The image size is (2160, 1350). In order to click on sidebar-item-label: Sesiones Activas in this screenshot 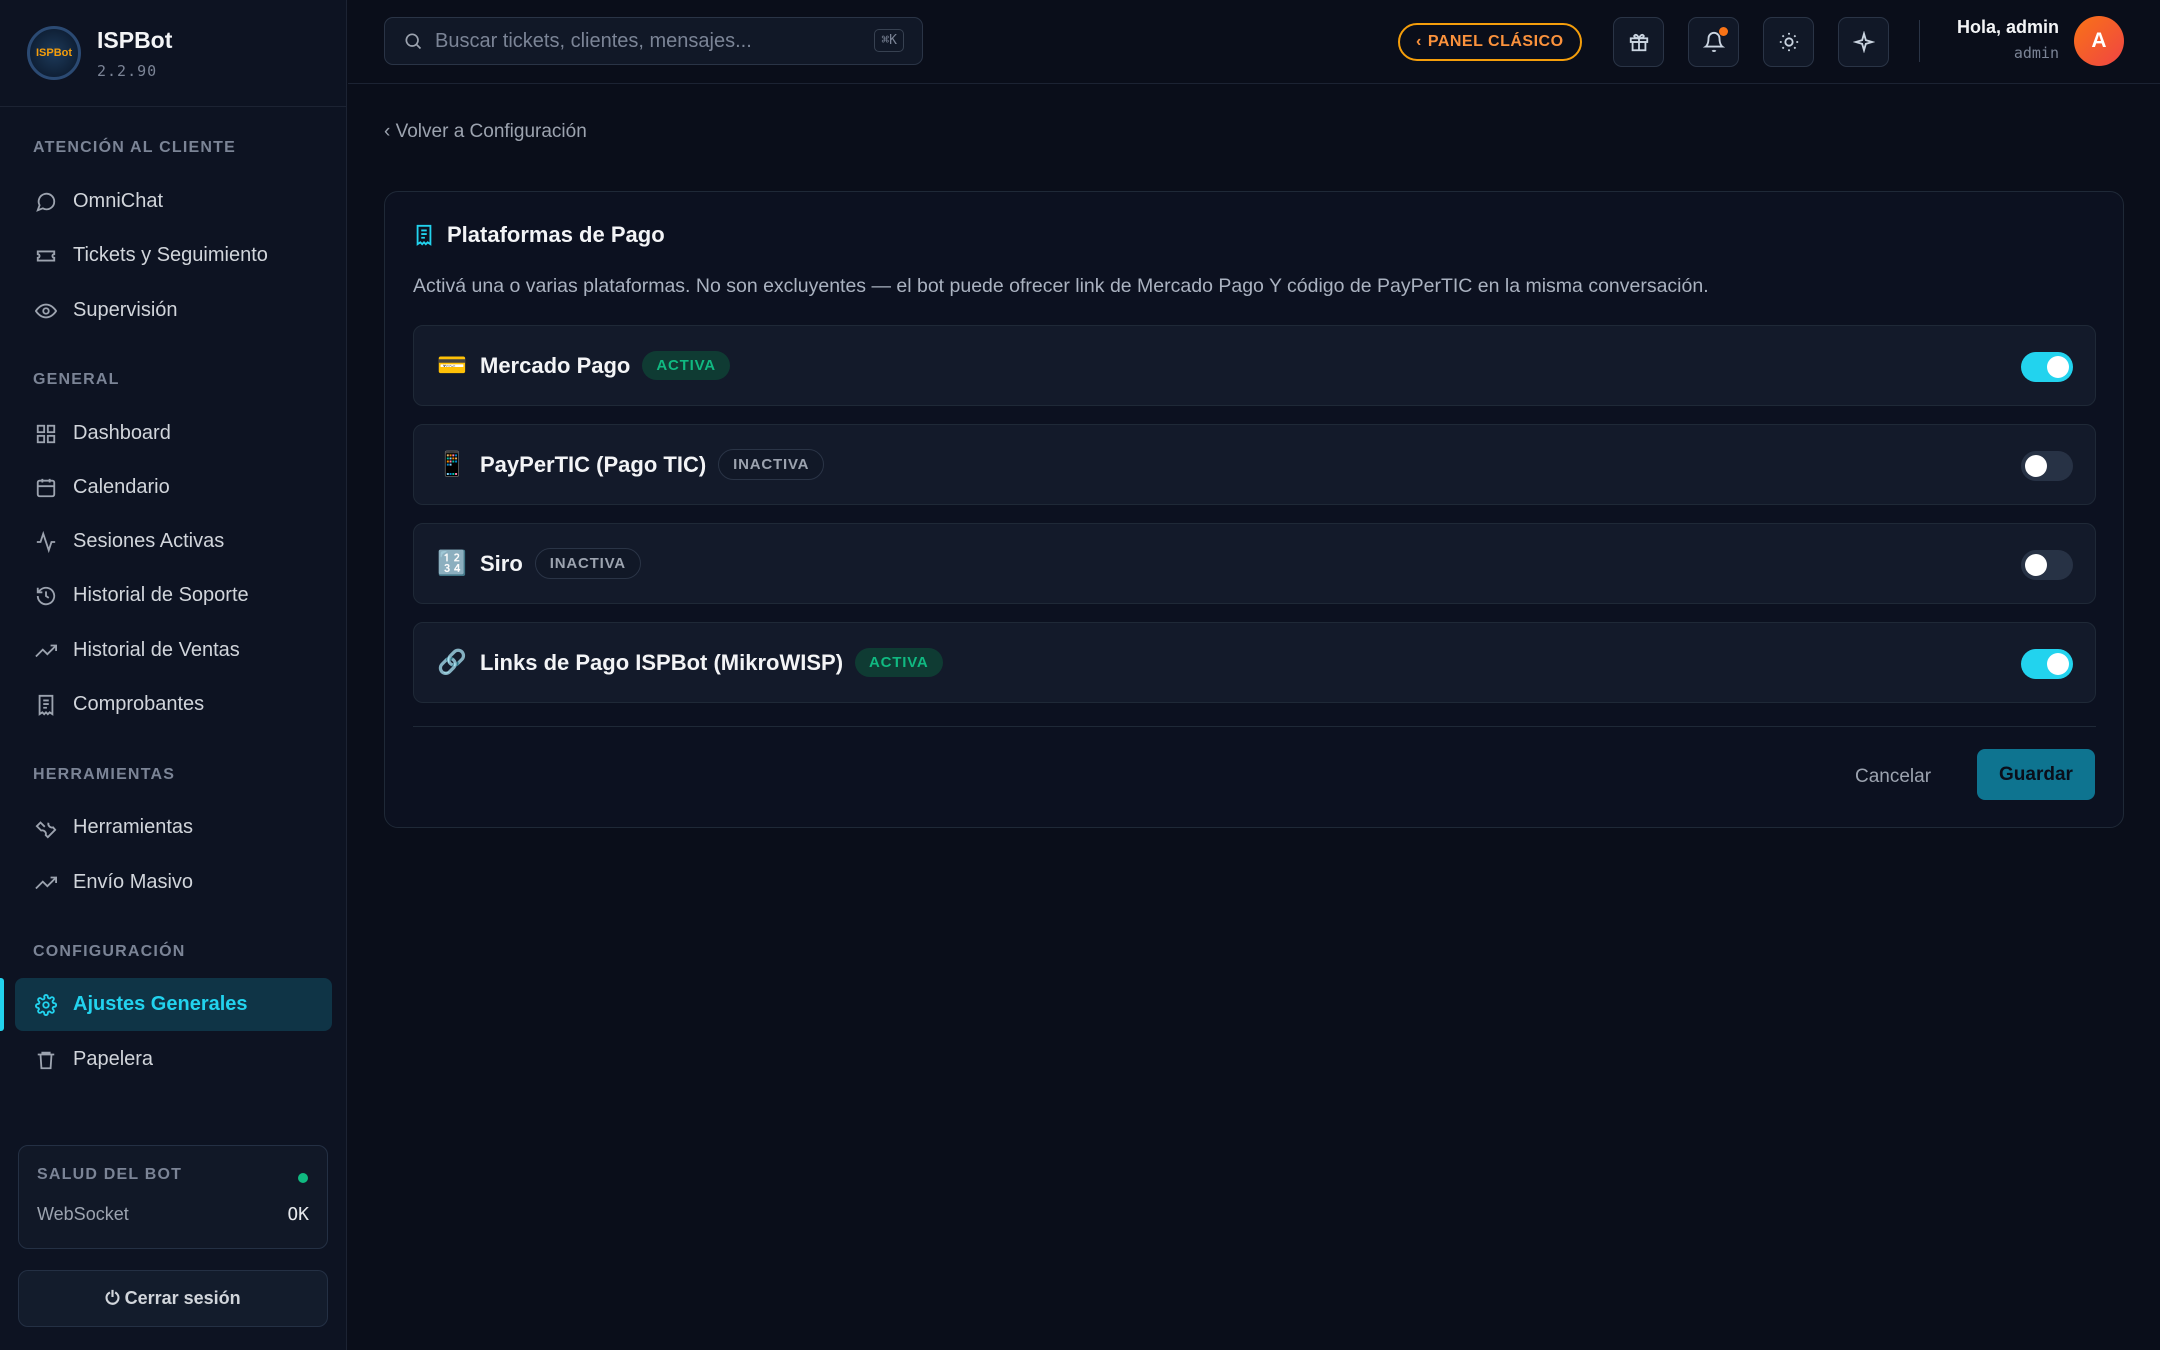, I will do `click(149, 541)`.